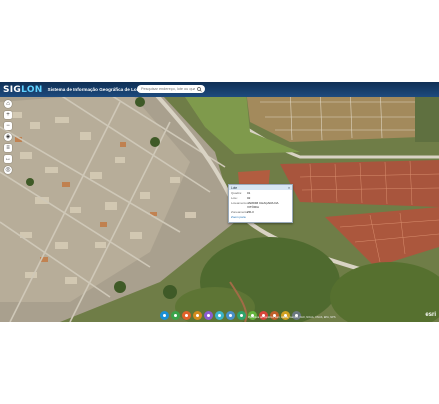  What do you see at coordinates (8, 170) in the screenshot?
I see `locate-icon: ◎` at bounding box center [8, 170].